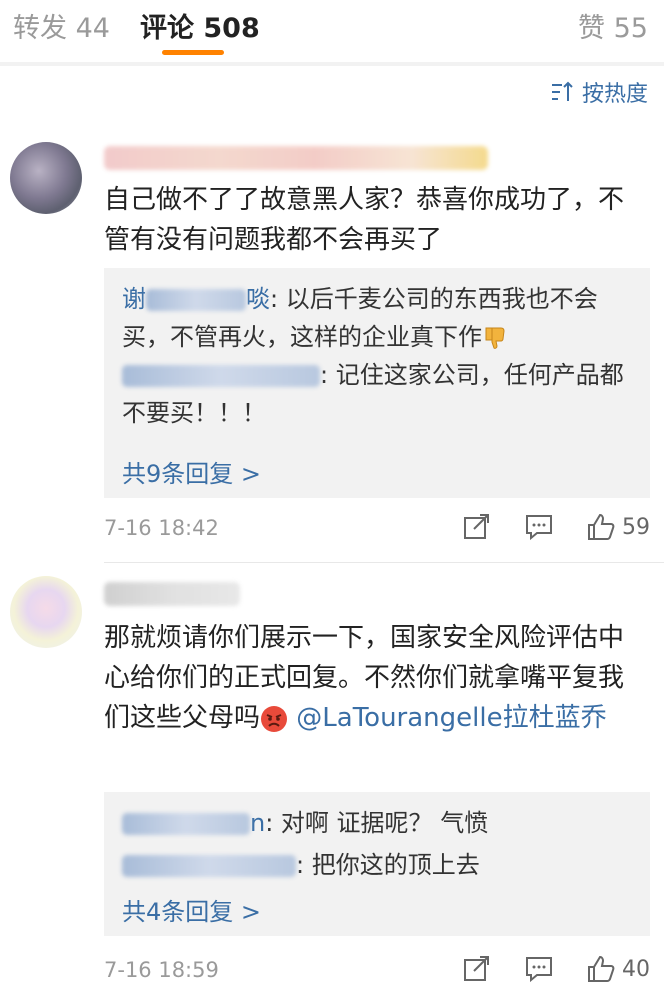  Describe the element at coordinates (200, 25) in the screenshot. I see `tab-comment: 评论 508` at that location.